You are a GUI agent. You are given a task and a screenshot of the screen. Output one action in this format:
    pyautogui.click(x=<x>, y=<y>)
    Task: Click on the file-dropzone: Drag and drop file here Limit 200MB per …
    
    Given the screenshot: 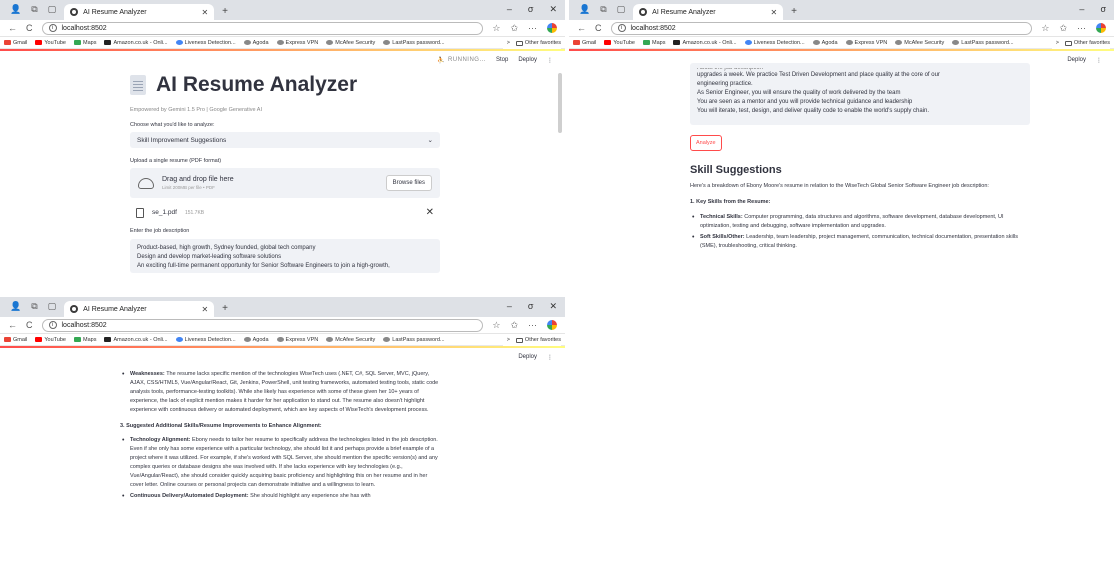 What is the action you would take?
    pyautogui.click(x=285, y=183)
    